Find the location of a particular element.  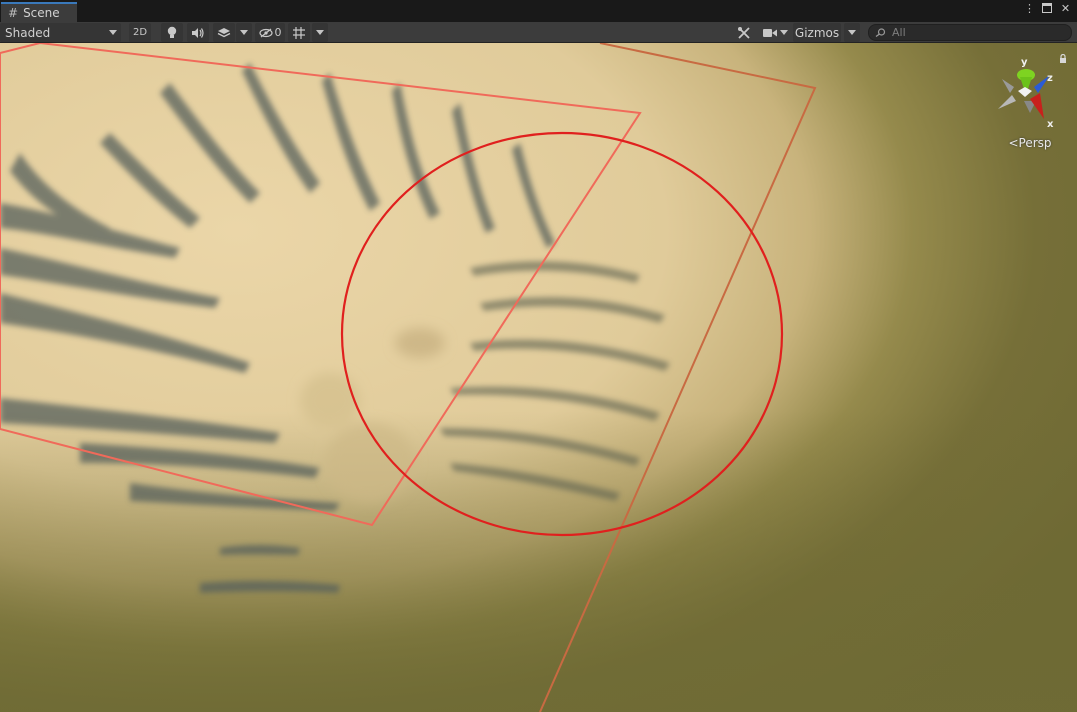

lock-icon is located at coordinates (1063, 59).